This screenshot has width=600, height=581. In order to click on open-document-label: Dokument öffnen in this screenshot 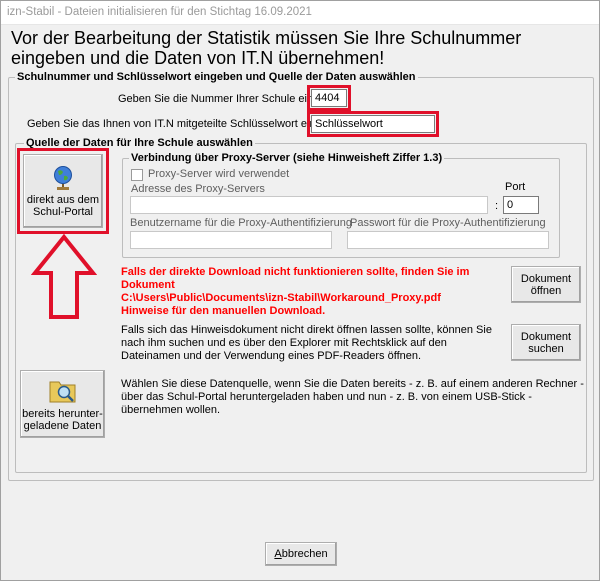, I will do `click(546, 284)`.